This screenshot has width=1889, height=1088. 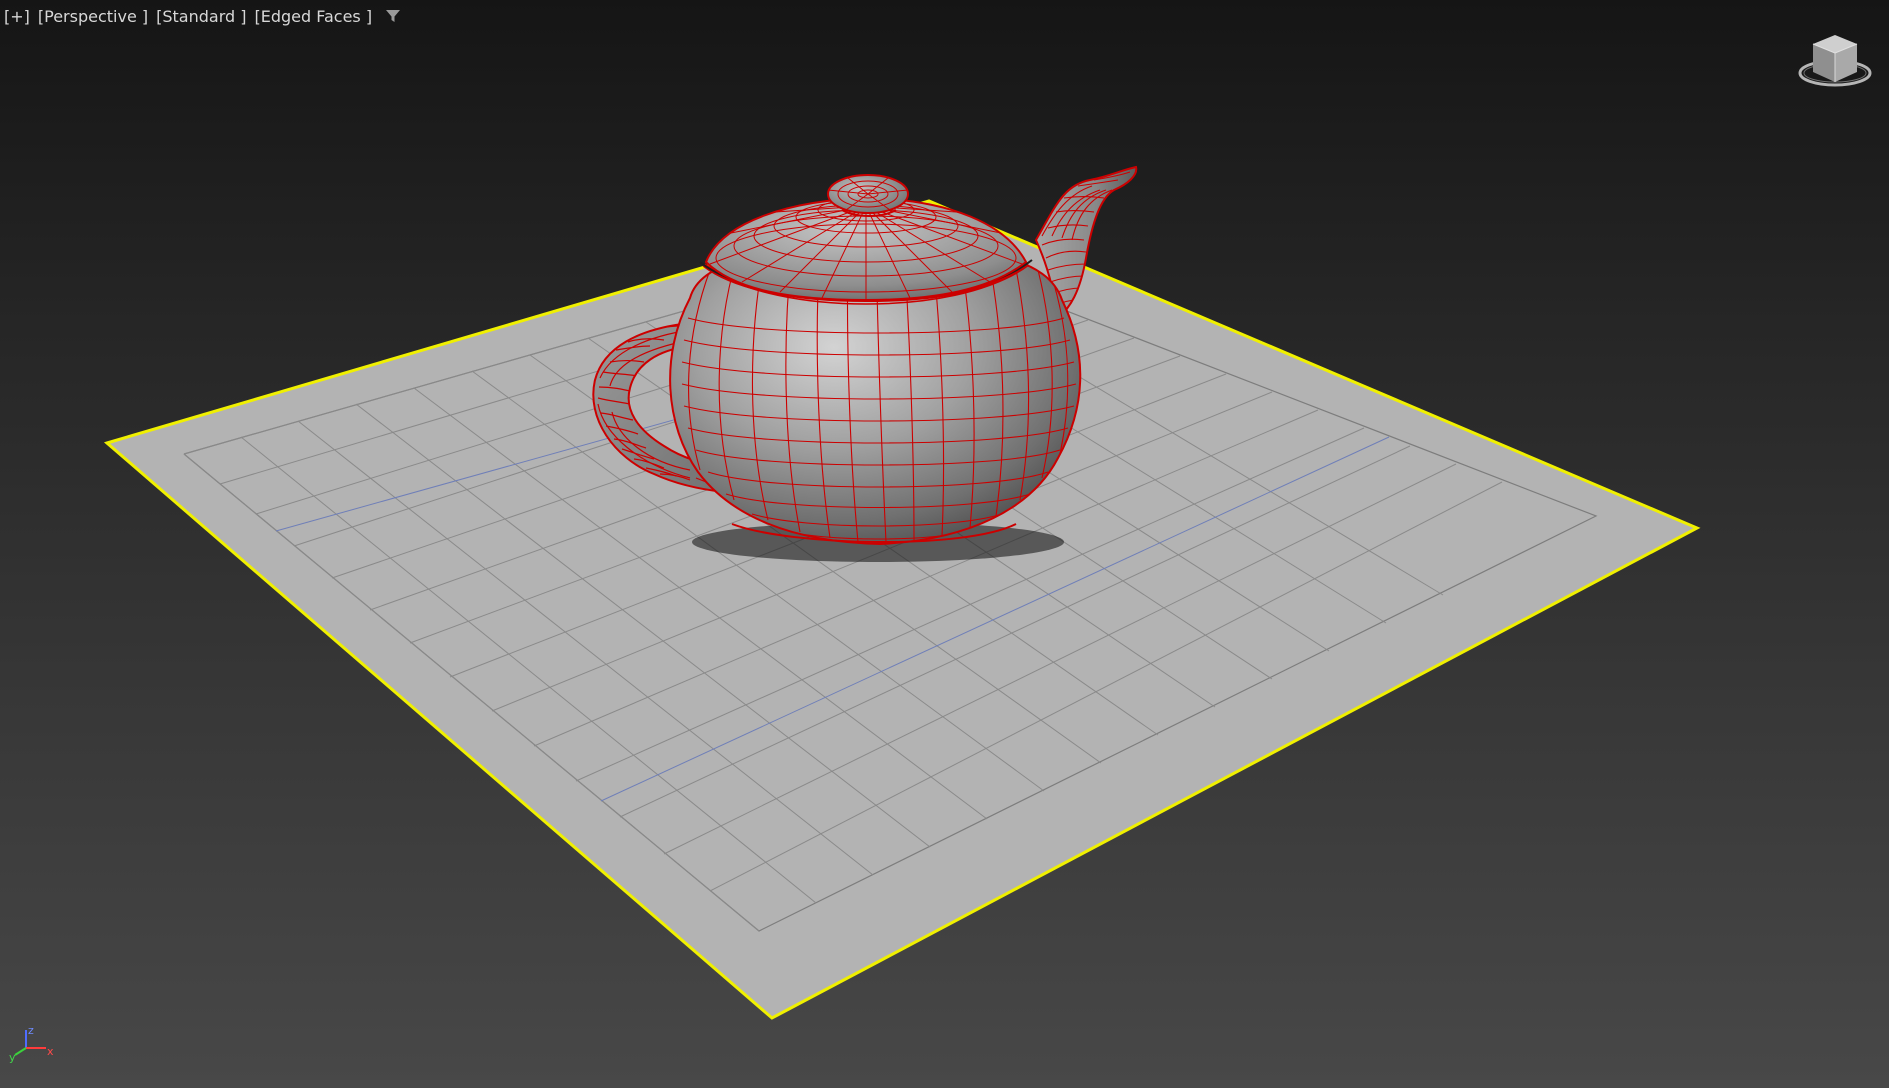 What do you see at coordinates (50, 1051) in the screenshot?
I see `x-axis-label: x` at bounding box center [50, 1051].